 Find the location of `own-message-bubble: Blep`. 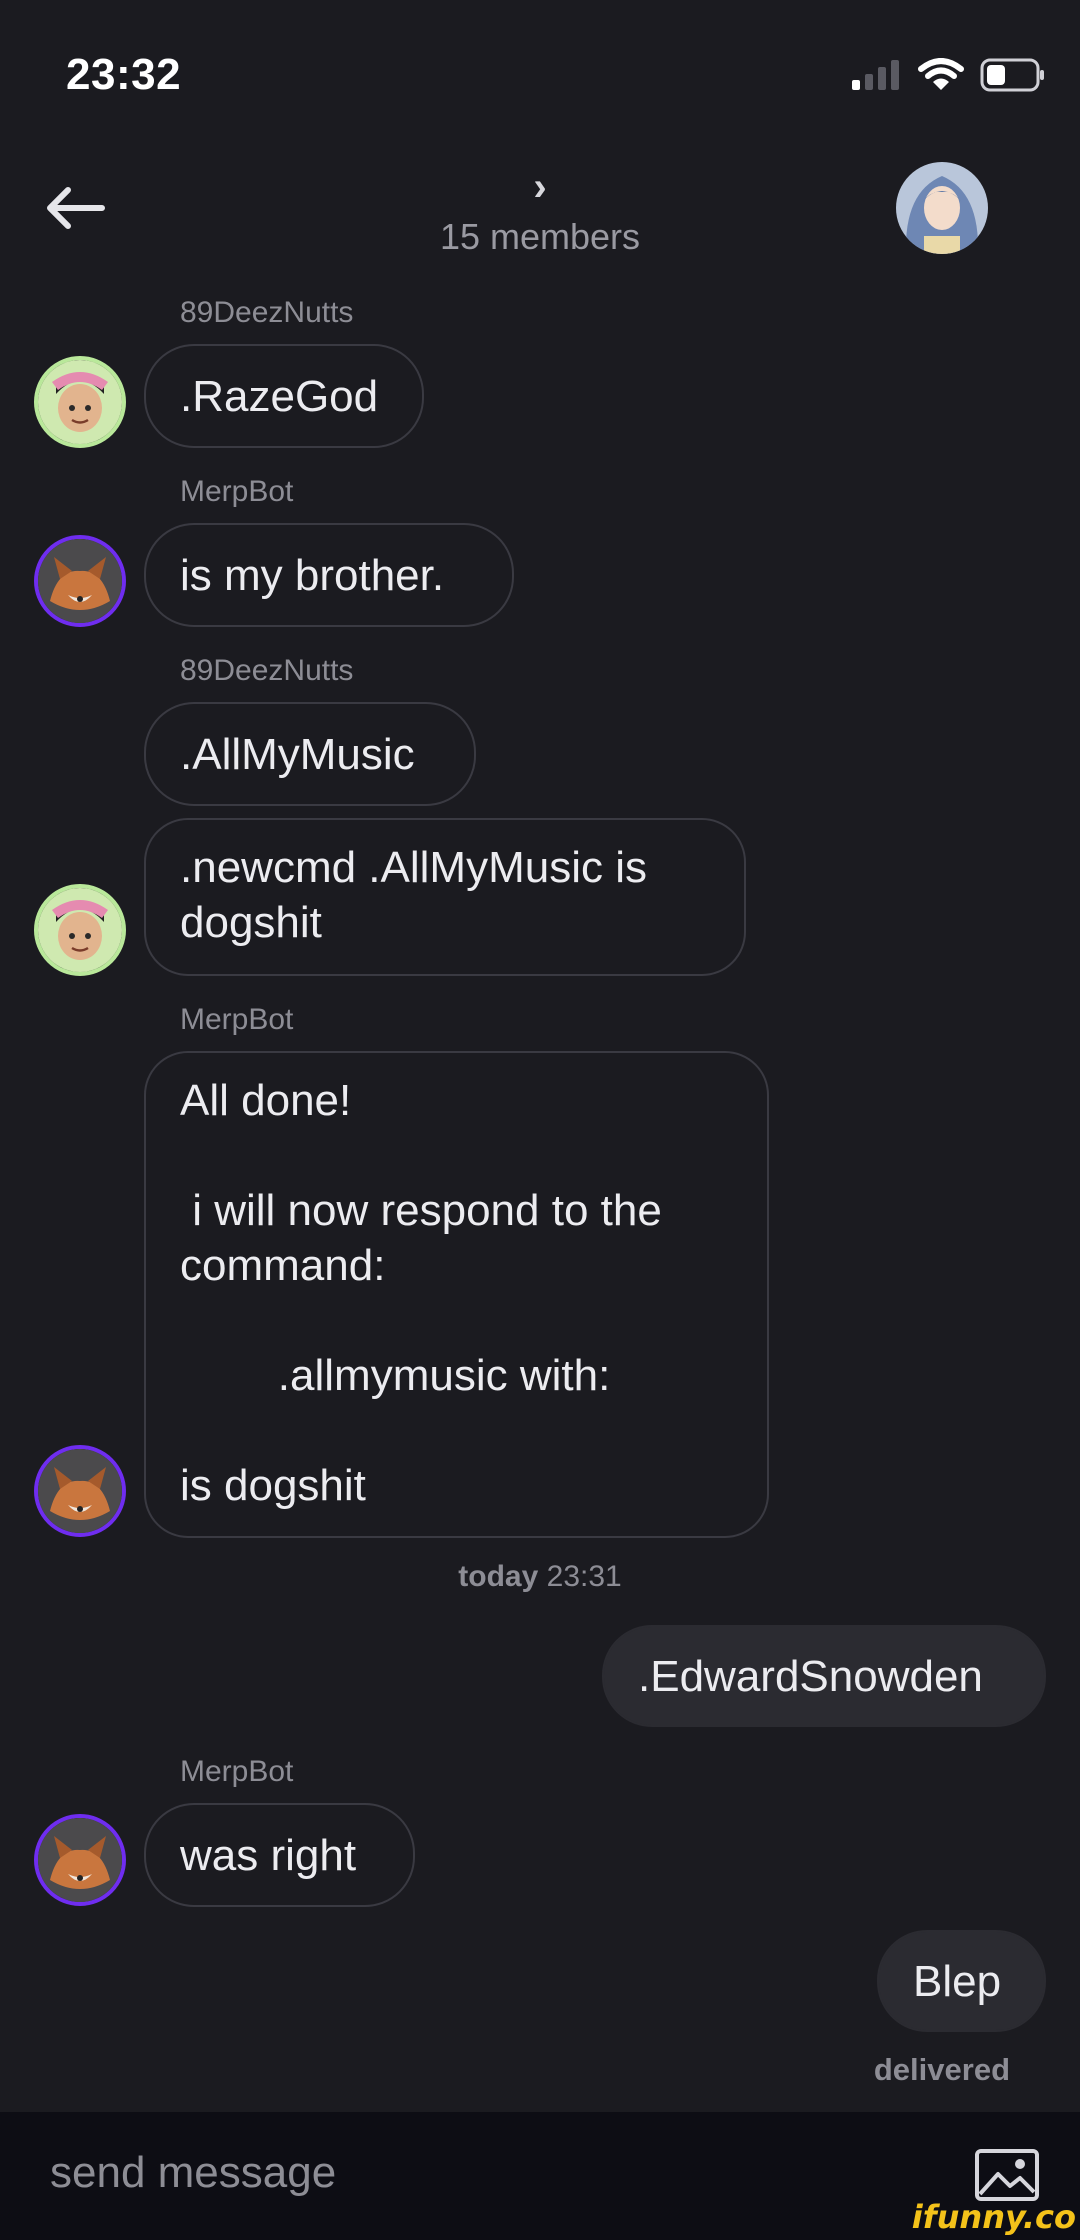

own-message-bubble: Blep is located at coordinates (961, 1981).